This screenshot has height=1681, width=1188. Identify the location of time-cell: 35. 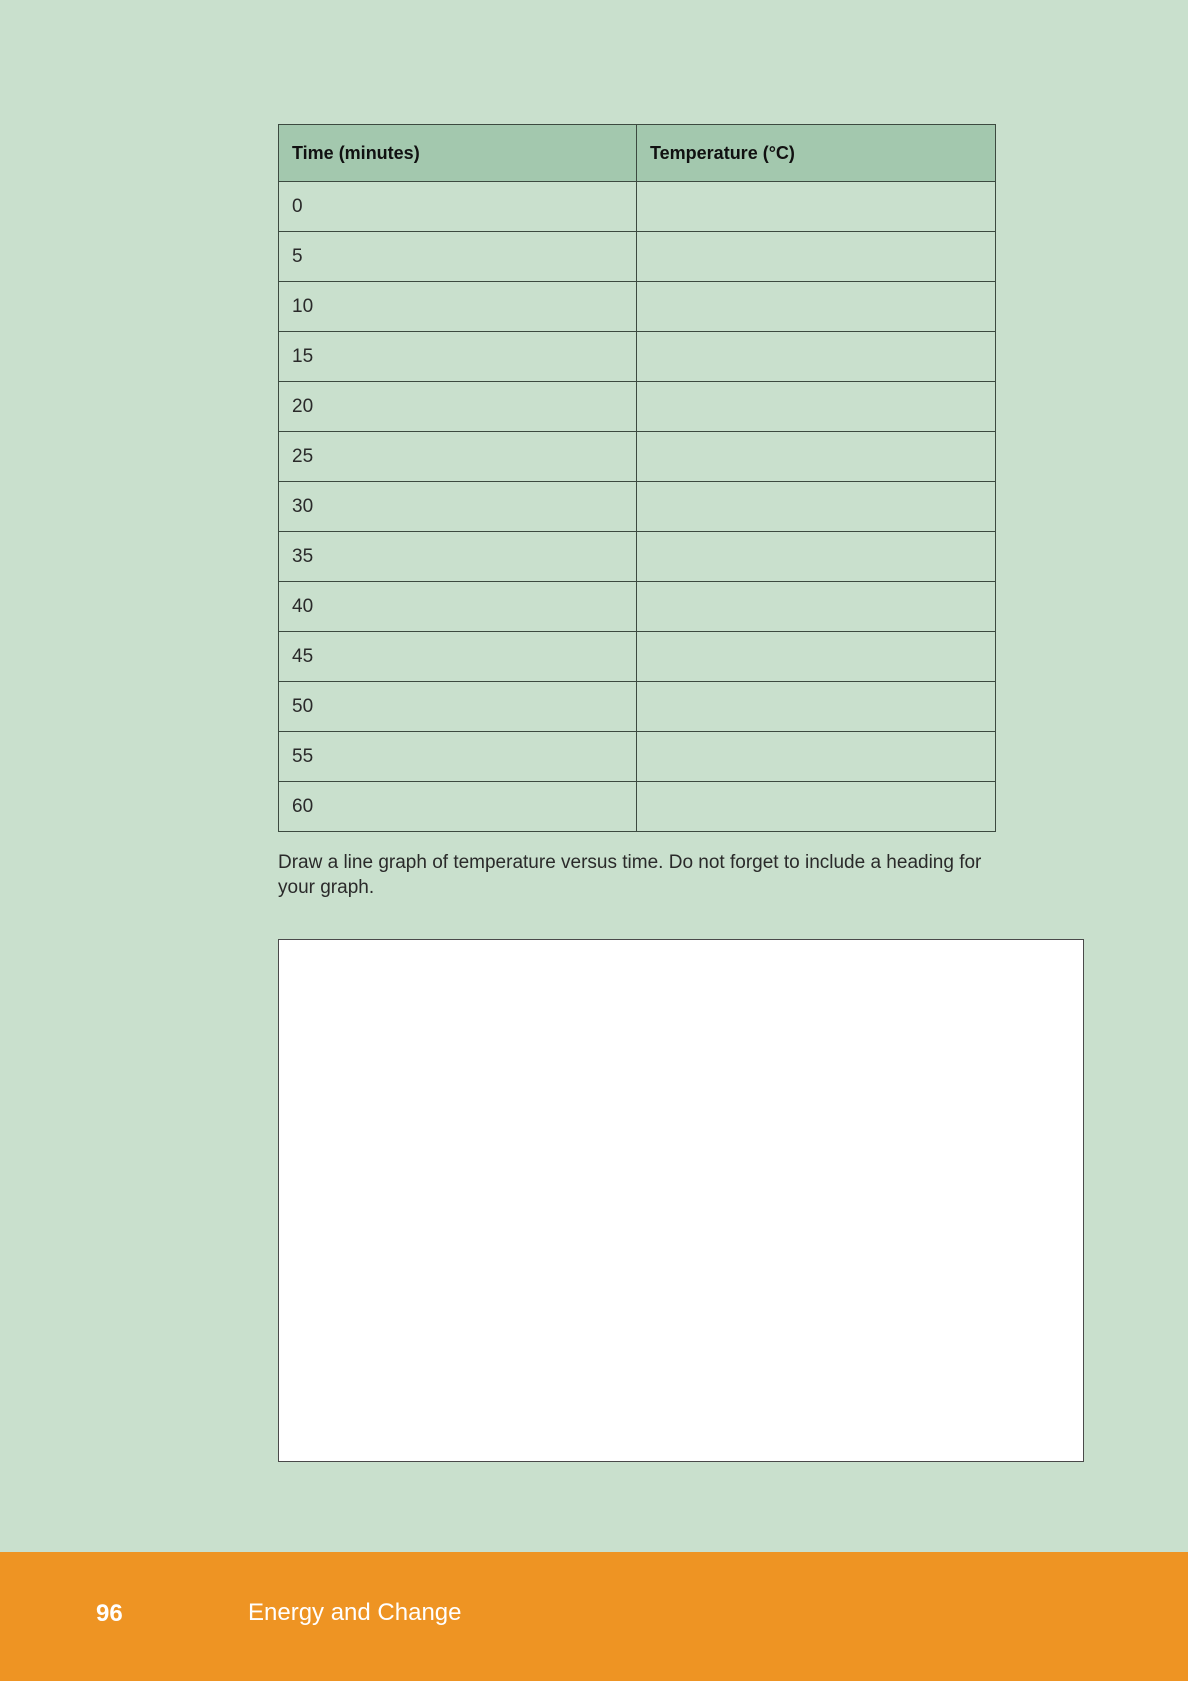
(457, 556).